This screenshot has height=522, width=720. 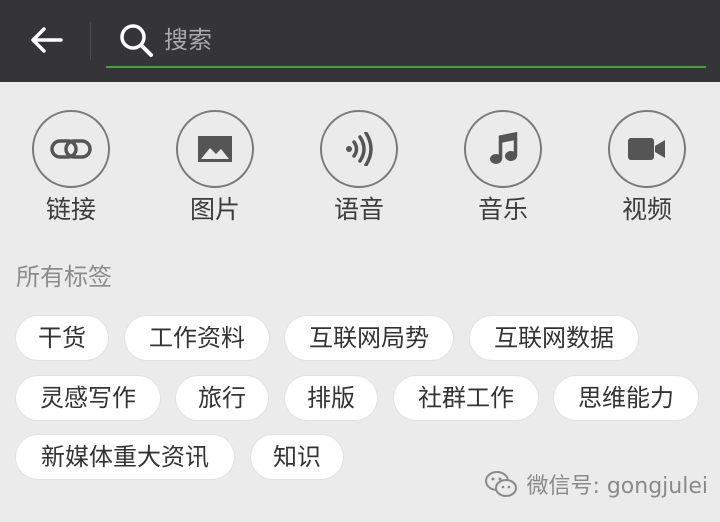 I want to click on tag-chip: 思维能力, so click(x=626, y=398).